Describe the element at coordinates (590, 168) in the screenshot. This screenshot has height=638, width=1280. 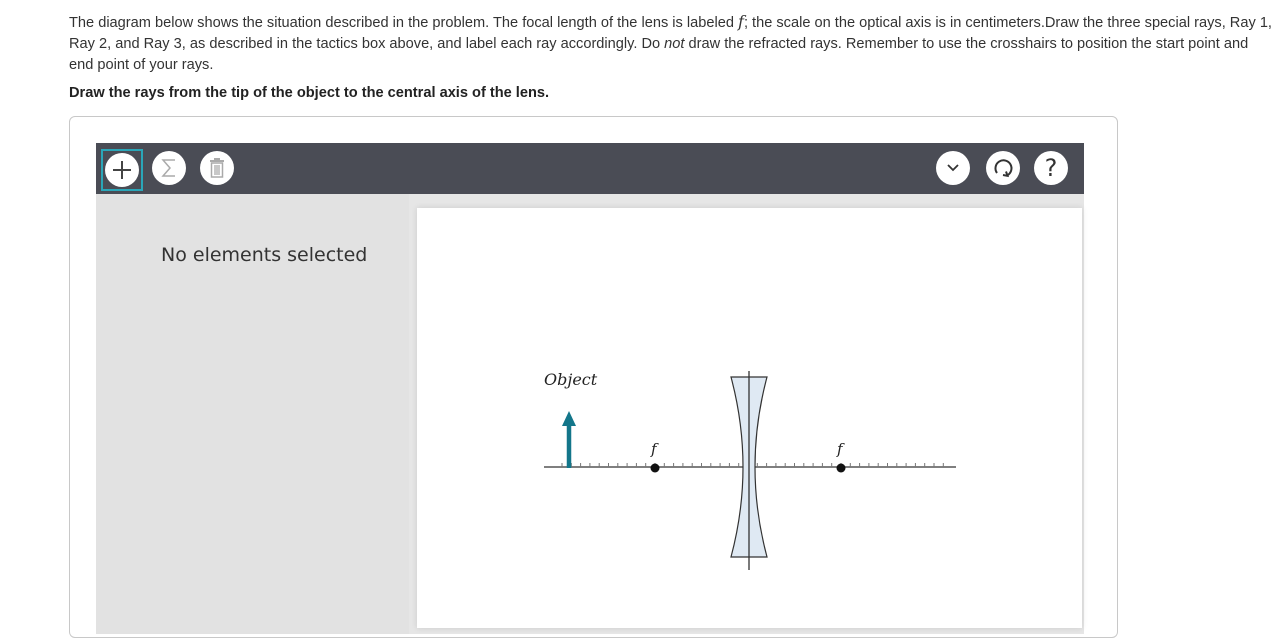
I see `drawing-toolbar: ?` at that location.